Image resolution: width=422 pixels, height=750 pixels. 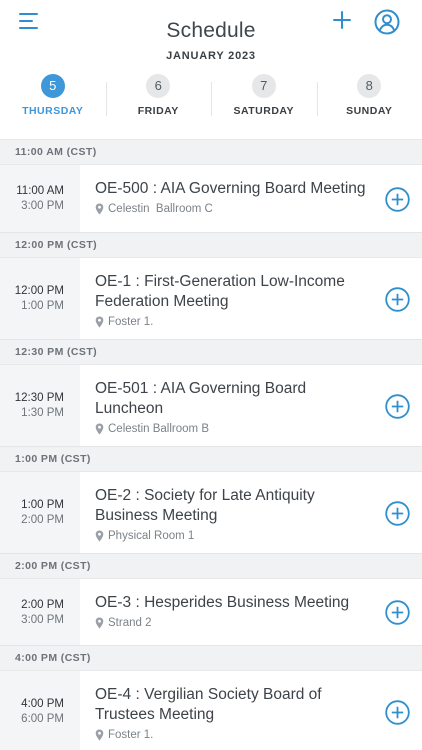 I want to click on day-tab-saturday: 7 SATURDAY, so click(x=264, y=106).